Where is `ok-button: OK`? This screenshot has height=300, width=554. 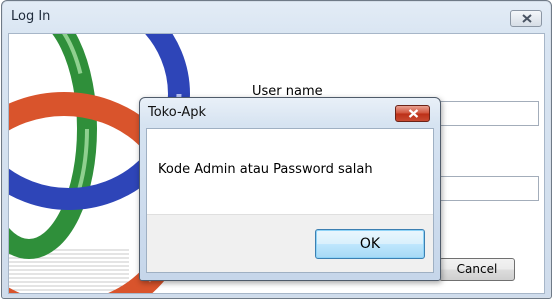 ok-button: OK is located at coordinates (370, 244).